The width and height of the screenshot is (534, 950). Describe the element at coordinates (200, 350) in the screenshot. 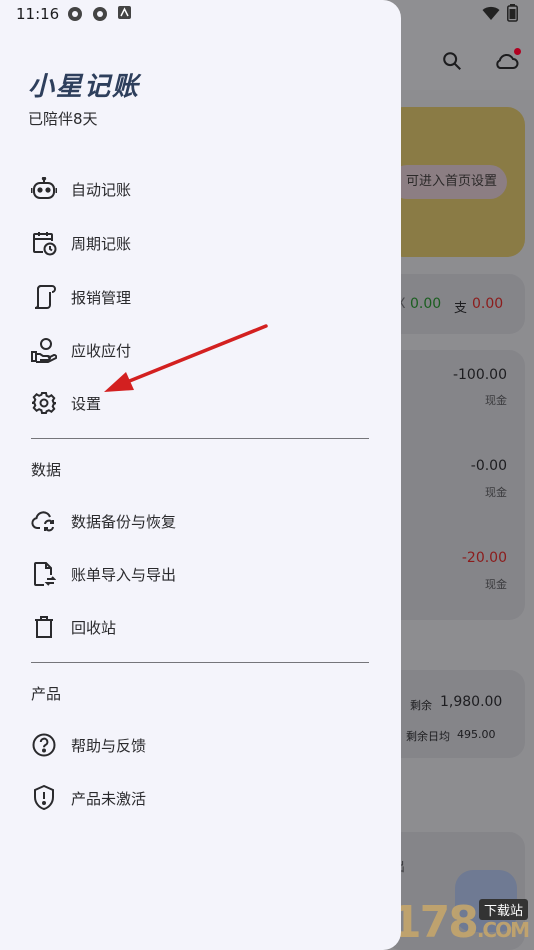

I see `menu-item-receivables-payables: 应收应付` at that location.